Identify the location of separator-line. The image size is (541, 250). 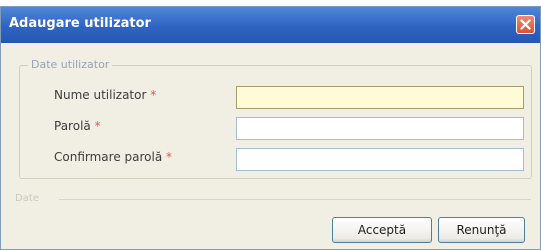
(295, 199).